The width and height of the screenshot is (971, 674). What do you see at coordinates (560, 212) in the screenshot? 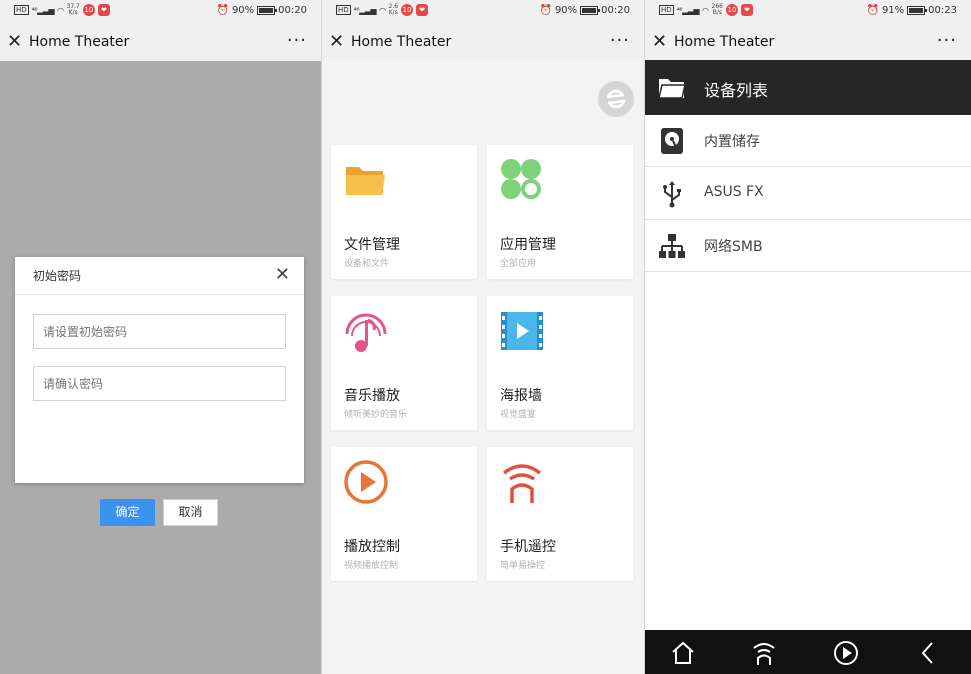
I see `card-app-manager: 应用管理 全部应用` at bounding box center [560, 212].